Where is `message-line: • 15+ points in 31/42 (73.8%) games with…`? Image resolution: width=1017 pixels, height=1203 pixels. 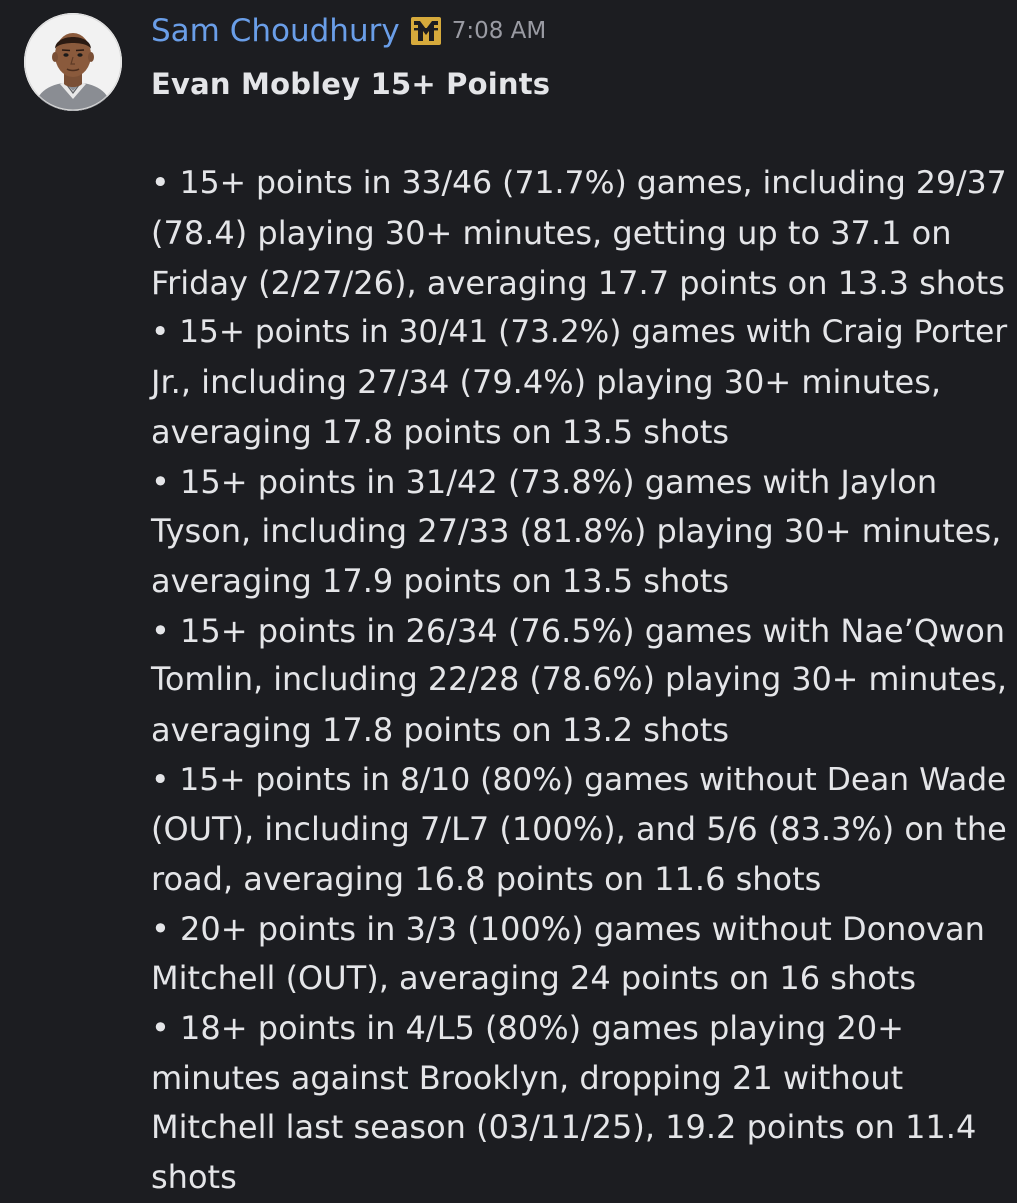 message-line: • 15+ points in 31/42 (73.8%) games with… is located at coordinates (544, 481).